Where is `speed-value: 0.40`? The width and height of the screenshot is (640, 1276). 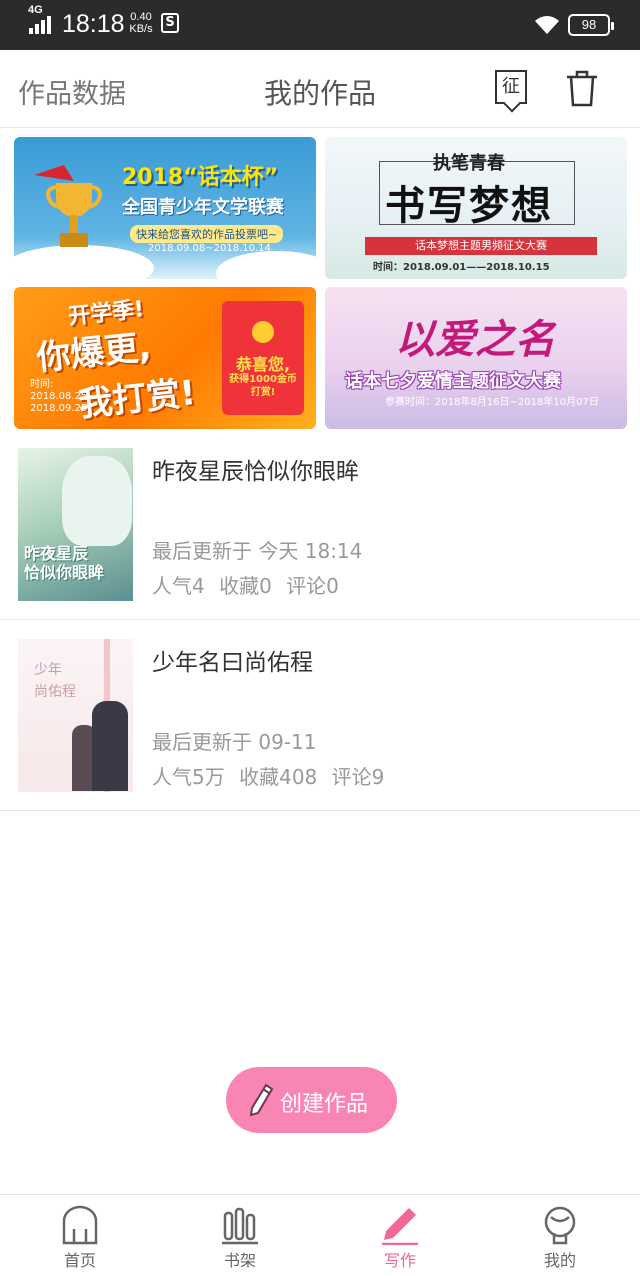 speed-value: 0.40 is located at coordinates (141, 17).